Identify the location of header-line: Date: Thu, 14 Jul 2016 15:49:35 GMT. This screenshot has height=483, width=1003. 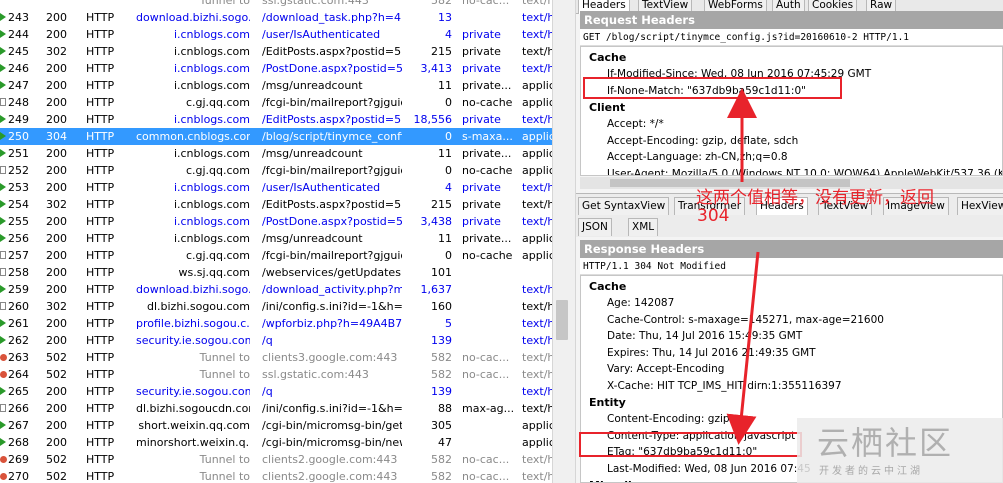
(704, 336).